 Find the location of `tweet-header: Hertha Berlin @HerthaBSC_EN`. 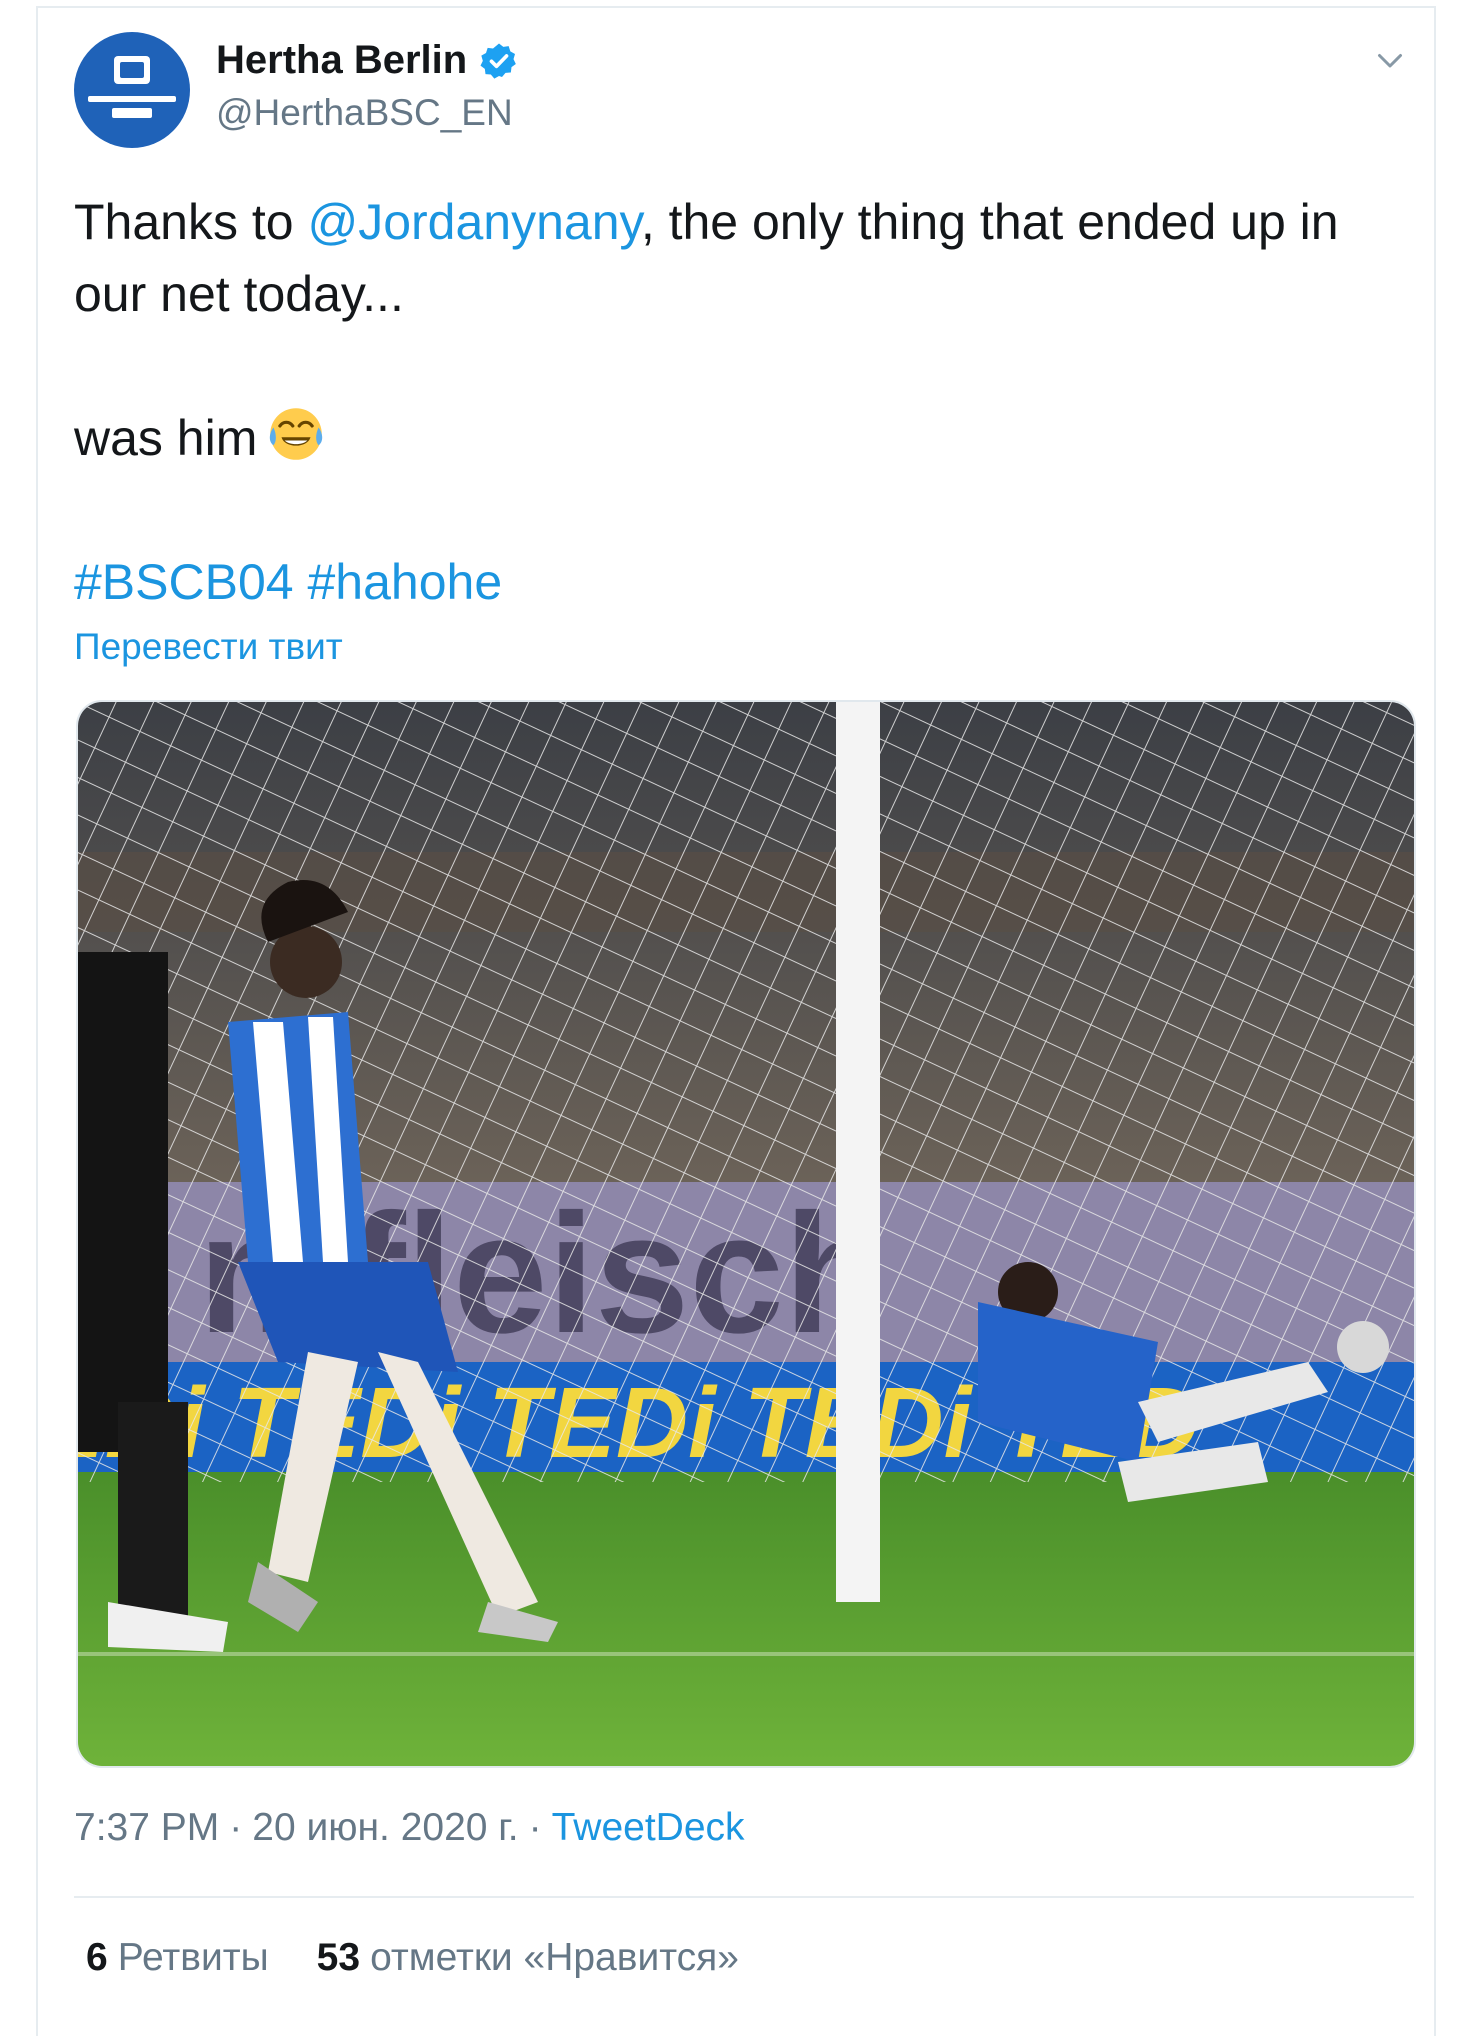

tweet-header: Hertha Berlin @HerthaBSC_EN is located at coordinates (744, 92).